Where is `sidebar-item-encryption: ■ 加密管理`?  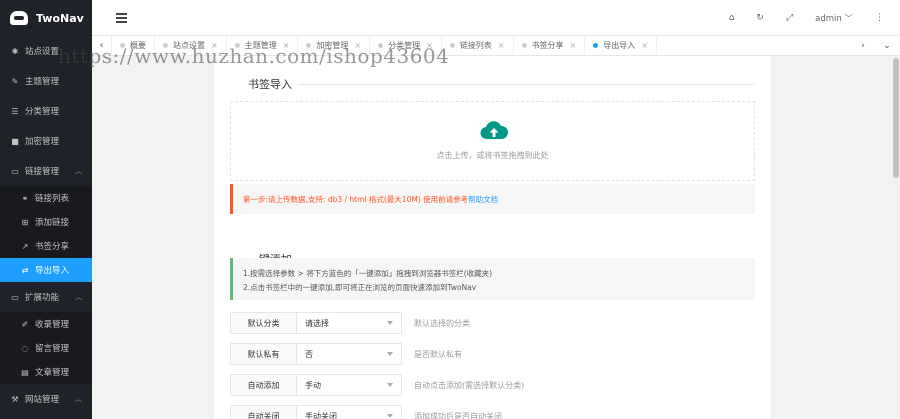
sidebar-item-encryption: ■ 加密管理 is located at coordinates (46, 141).